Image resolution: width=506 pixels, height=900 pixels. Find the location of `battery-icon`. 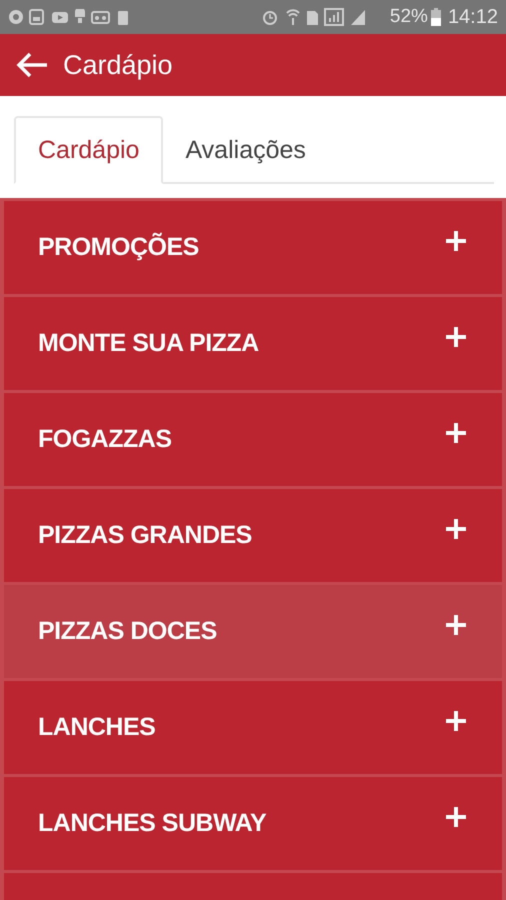

battery-icon is located at coordinates (435, 17).